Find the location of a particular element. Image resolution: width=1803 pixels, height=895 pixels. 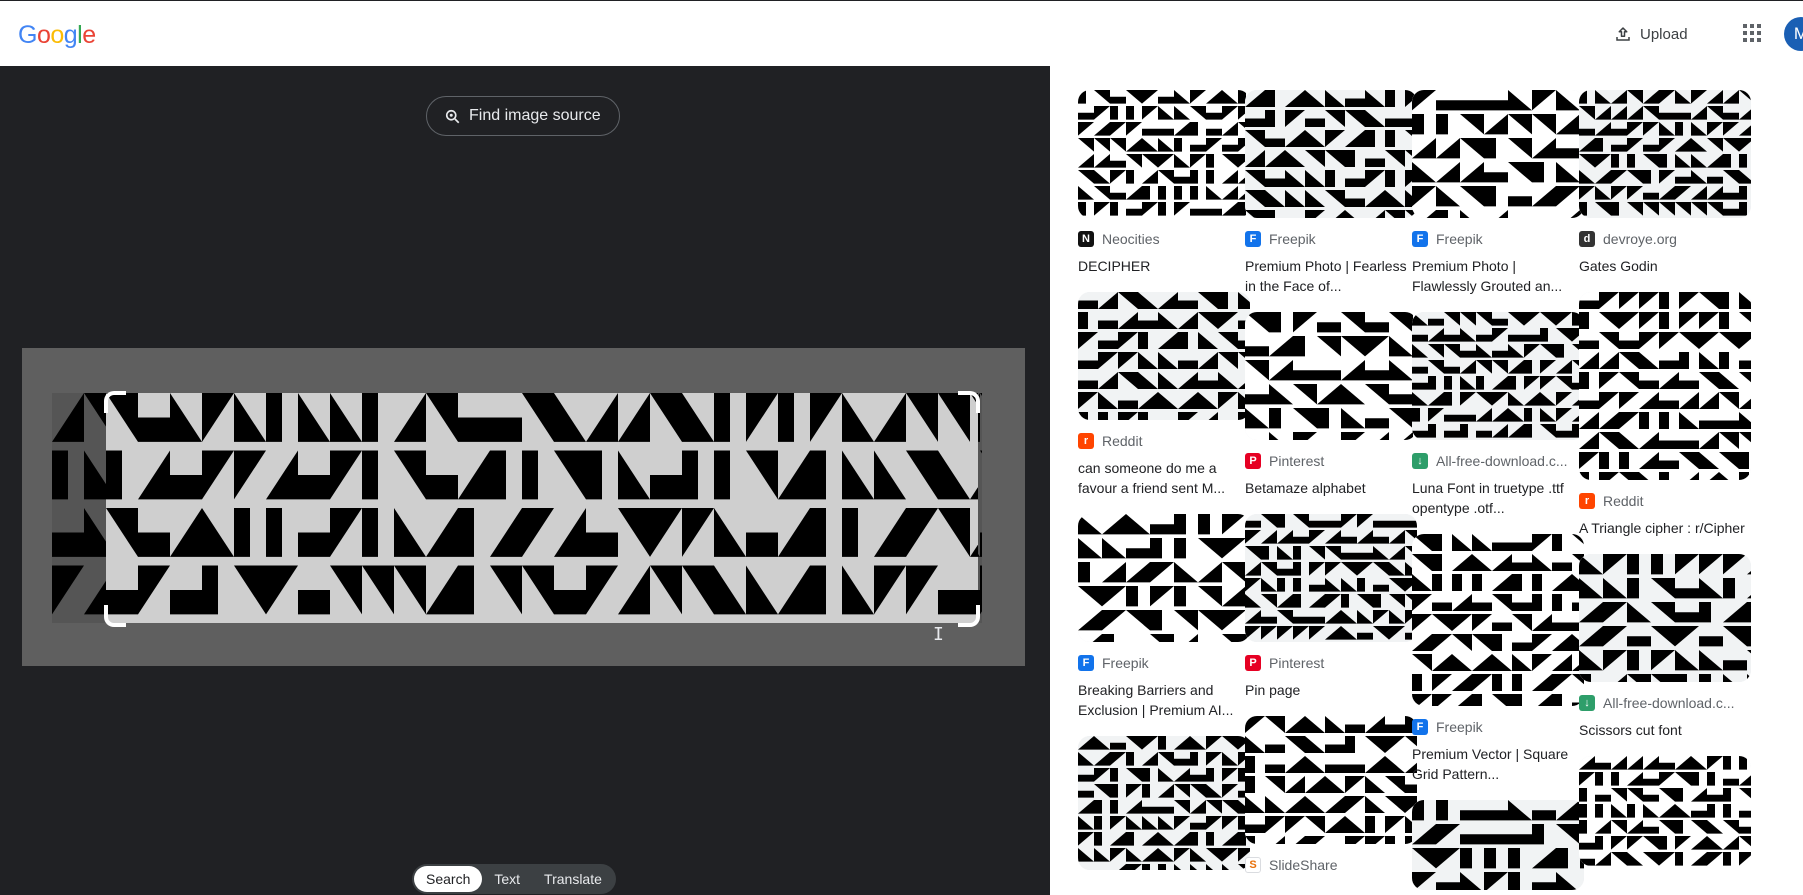

selection-handle-bottom-right is located at coordinates (969, 616).